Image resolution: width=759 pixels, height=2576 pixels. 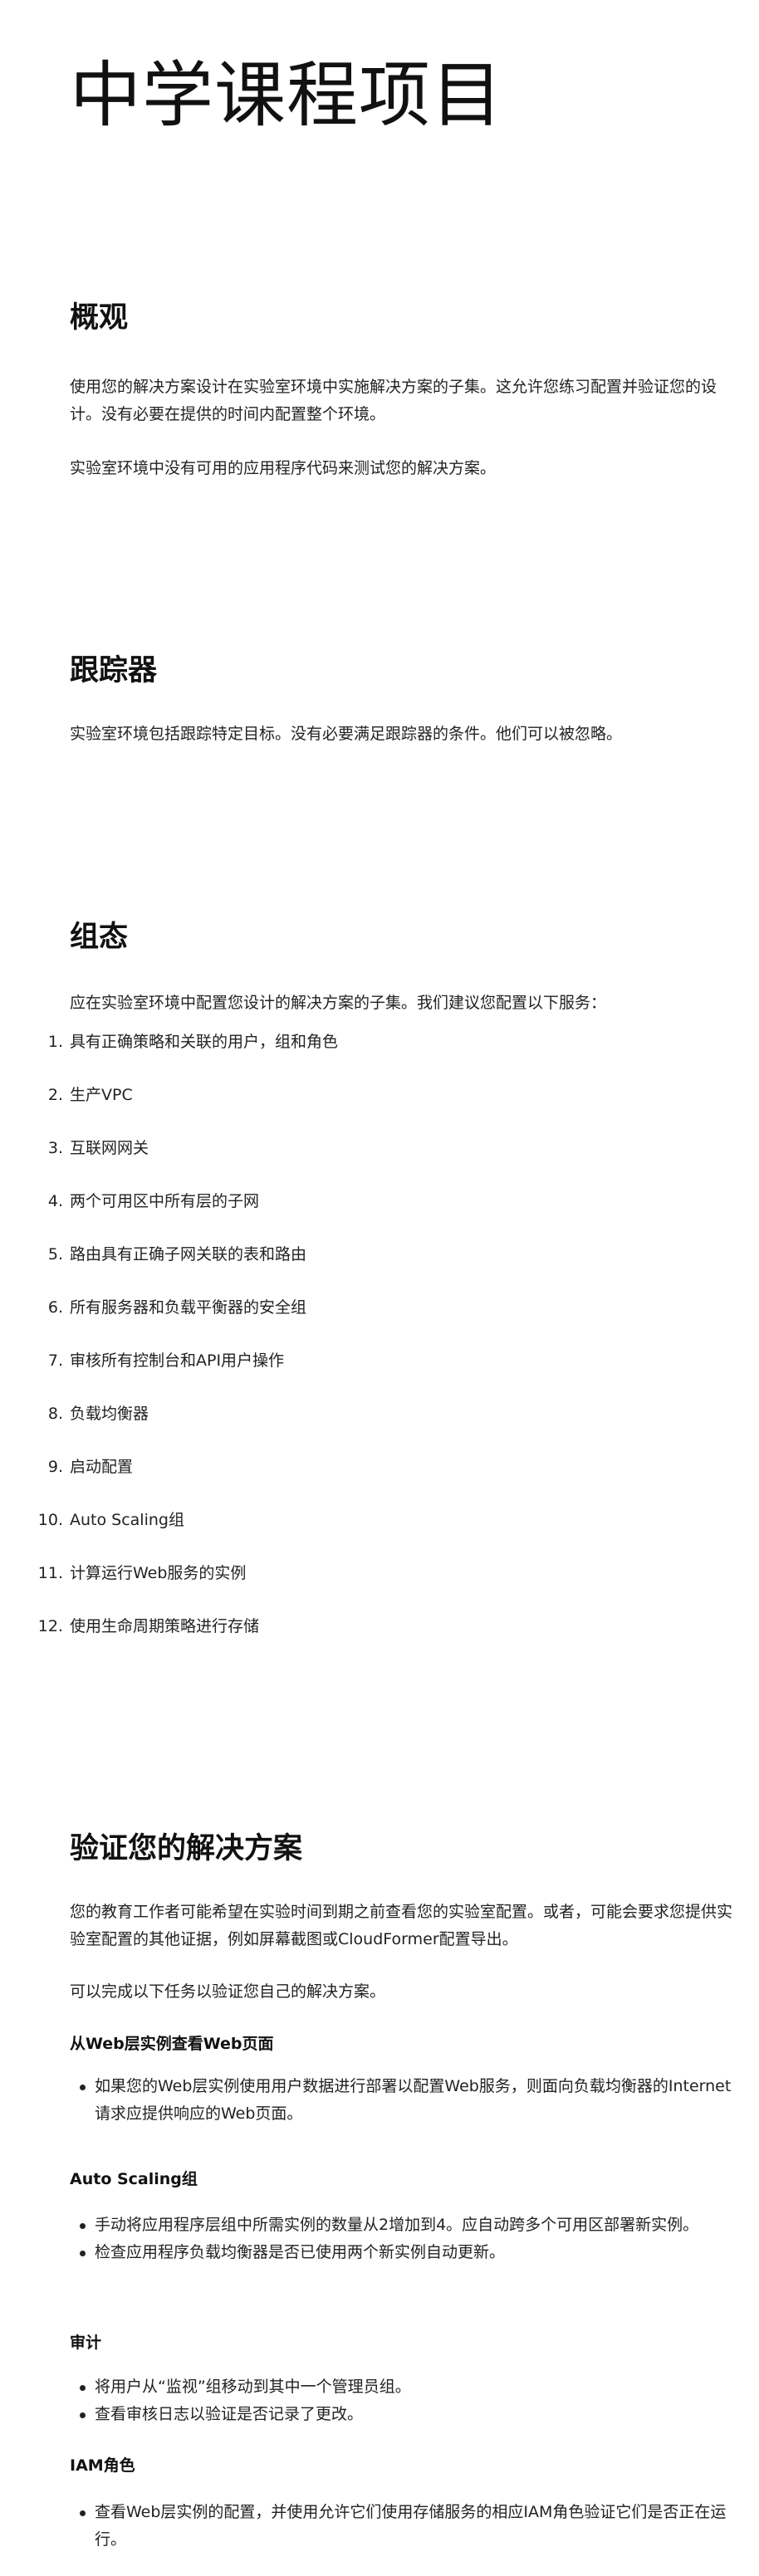 I want to click on list-item-number: 4., so click(x=55, y=1201).